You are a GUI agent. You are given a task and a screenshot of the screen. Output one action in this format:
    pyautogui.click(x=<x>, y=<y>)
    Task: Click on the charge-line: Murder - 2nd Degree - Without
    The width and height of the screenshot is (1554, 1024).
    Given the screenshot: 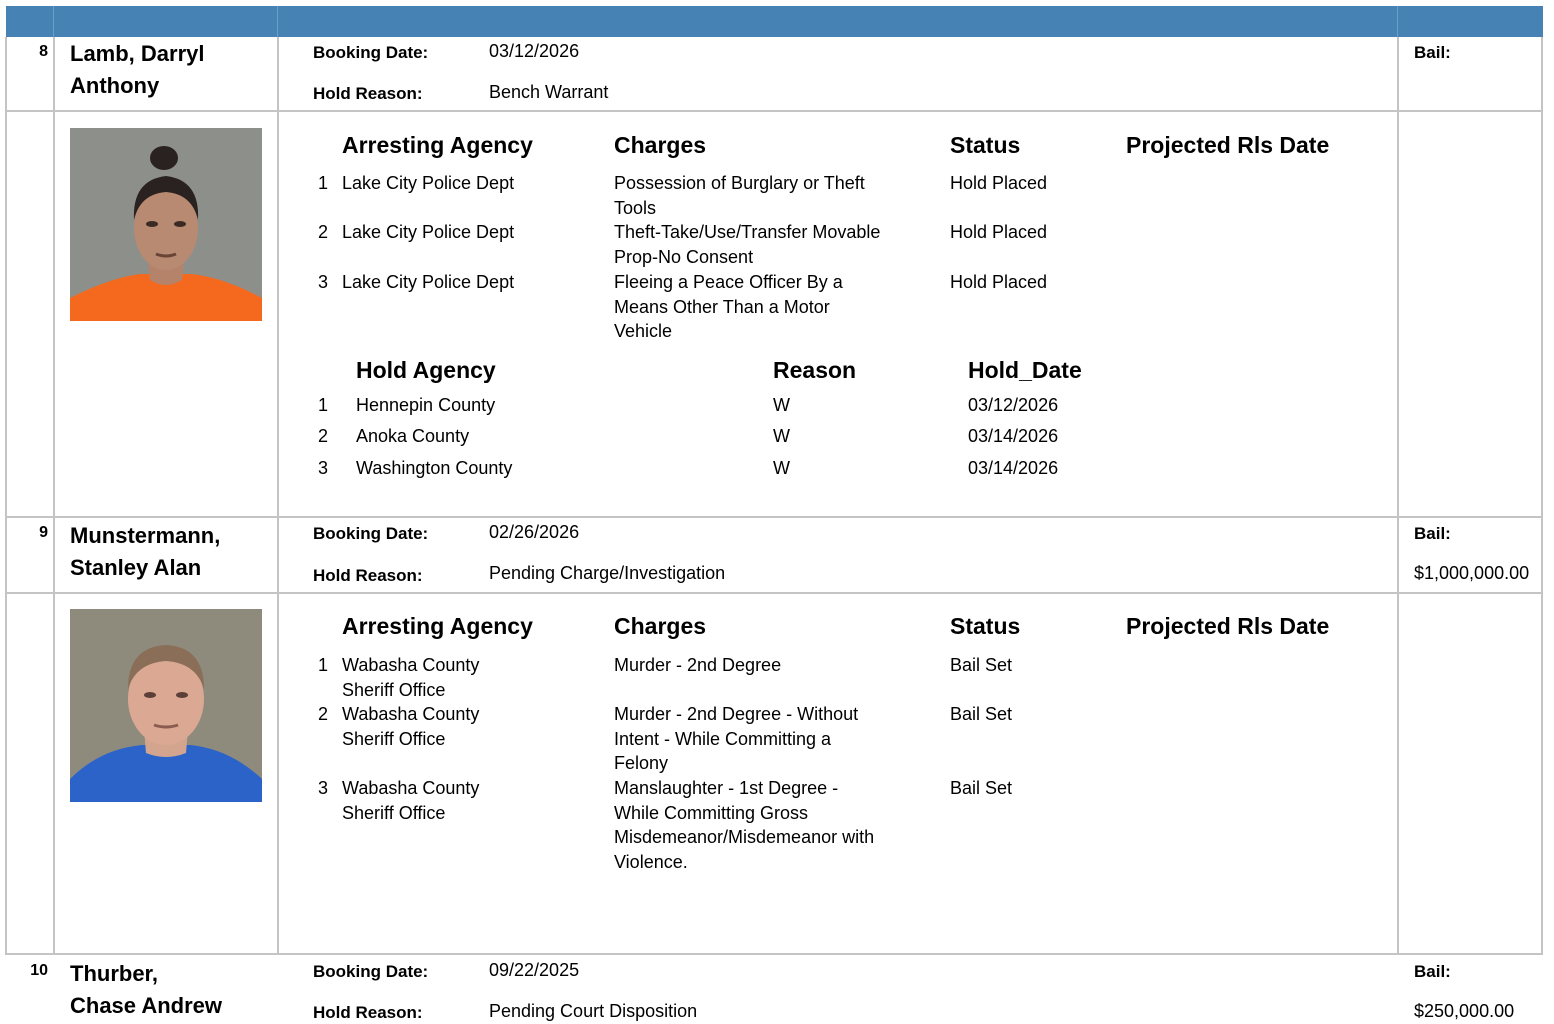 What is the action you would take?
    pyautogui.click(x=736, y=714)
    